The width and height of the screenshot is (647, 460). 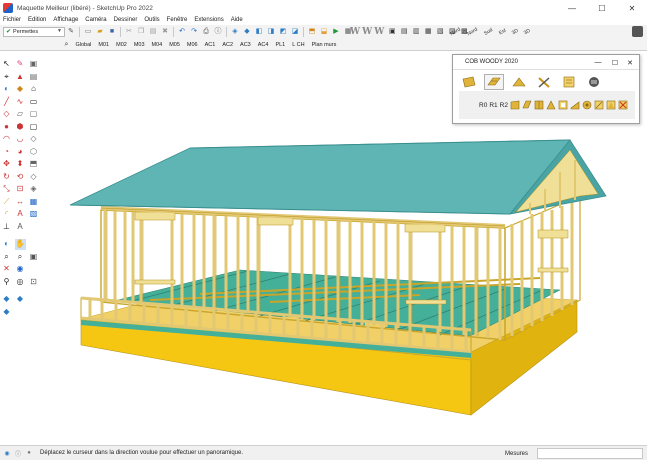 I want to click on target-tool-icon, so click(x=587, y=105).